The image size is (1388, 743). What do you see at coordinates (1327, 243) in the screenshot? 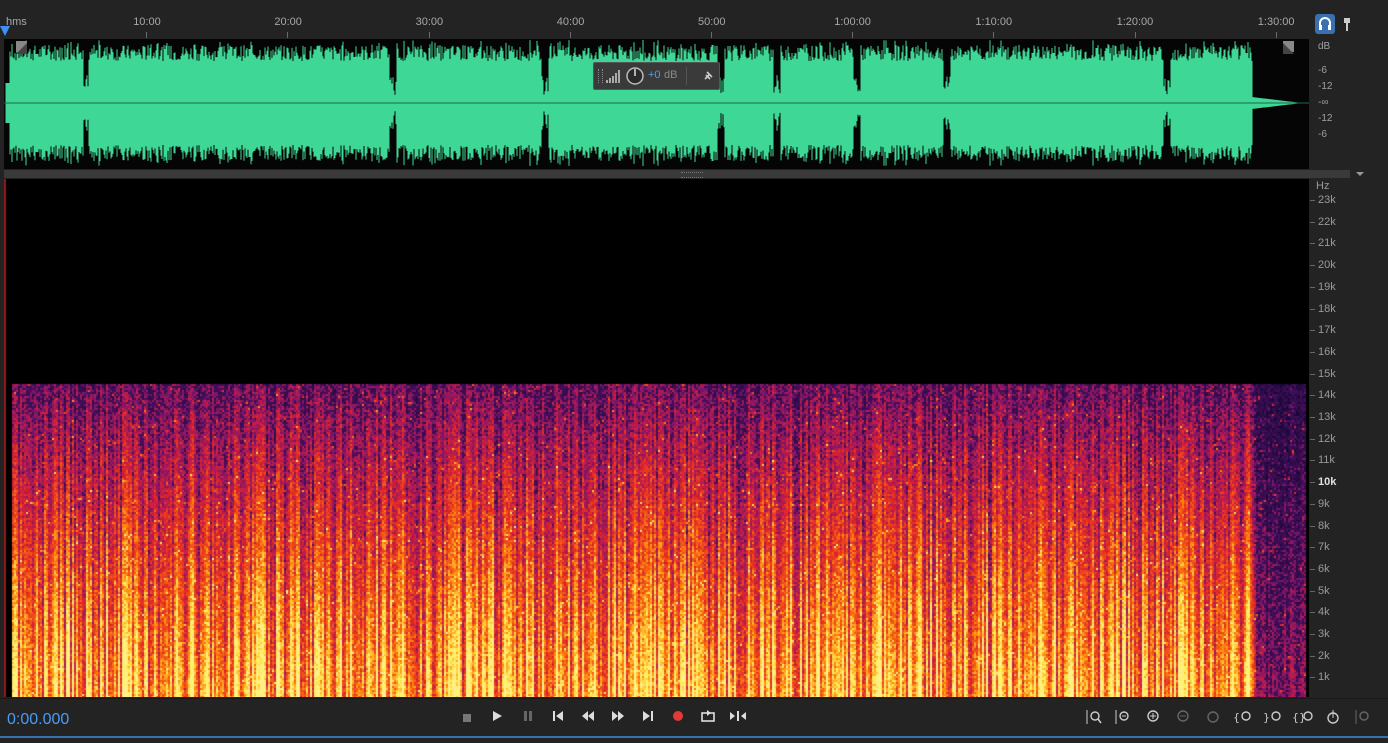
I see `hz-label: 21k` at bounding box center [1327, 243].